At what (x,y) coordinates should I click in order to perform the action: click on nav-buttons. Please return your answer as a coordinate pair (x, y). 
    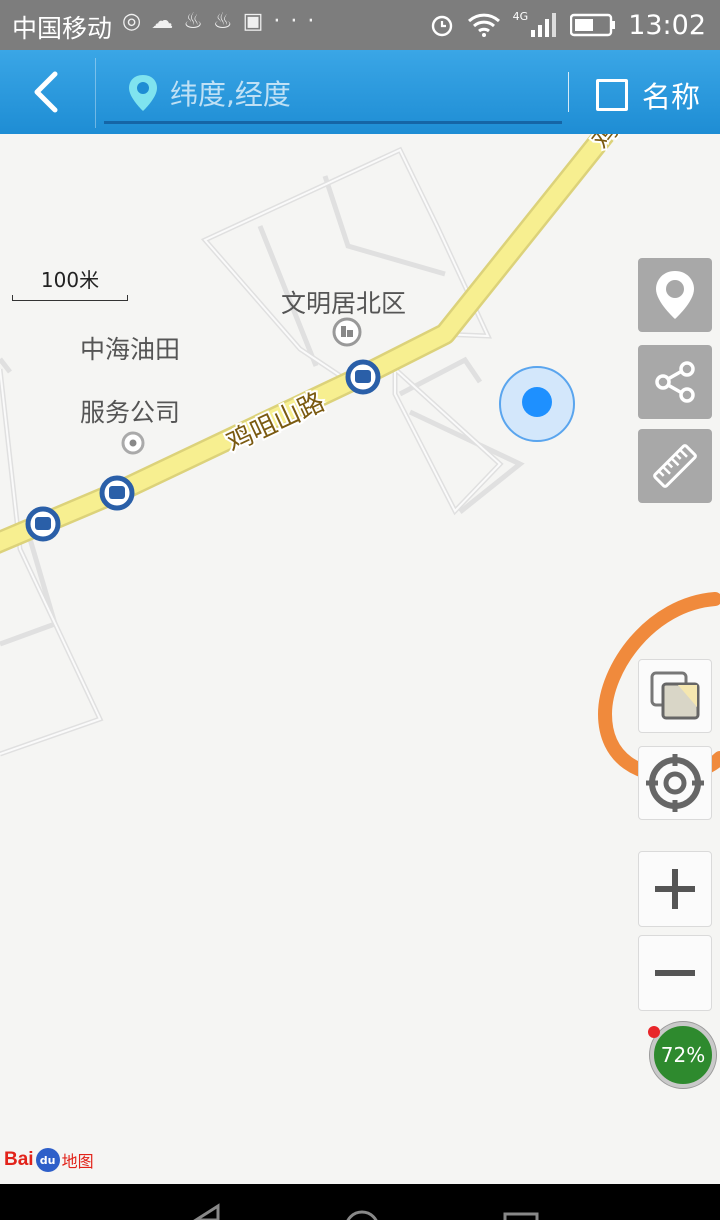
    Looking at the image, I should click on (366, 1211).